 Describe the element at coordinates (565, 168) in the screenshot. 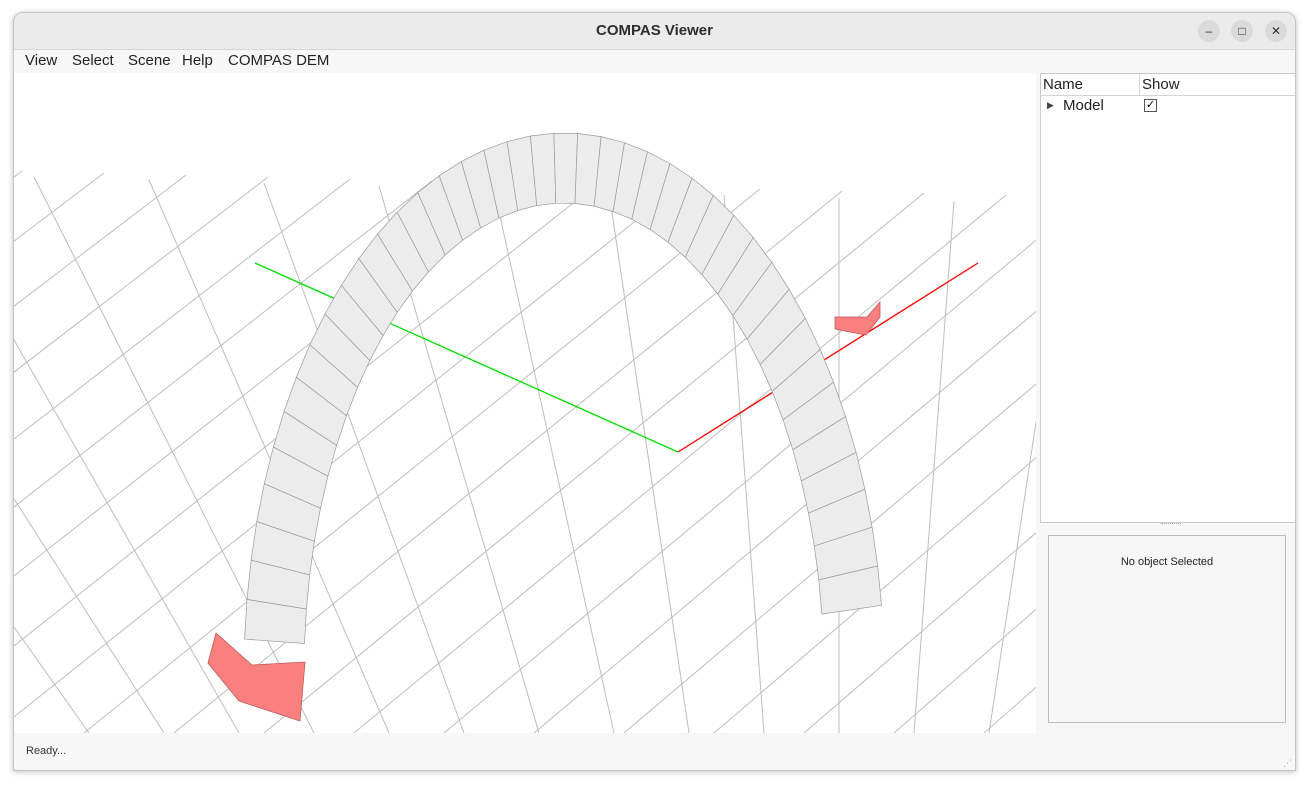

I see `arch-block` at that location.